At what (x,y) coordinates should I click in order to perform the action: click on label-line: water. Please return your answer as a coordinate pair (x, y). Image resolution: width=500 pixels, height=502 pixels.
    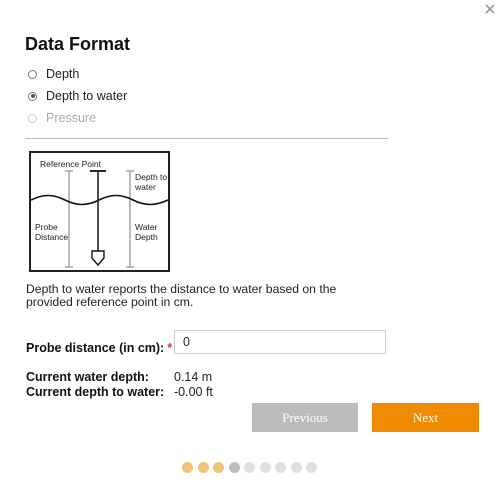
    Looking at the image, I should click on (145, 187).